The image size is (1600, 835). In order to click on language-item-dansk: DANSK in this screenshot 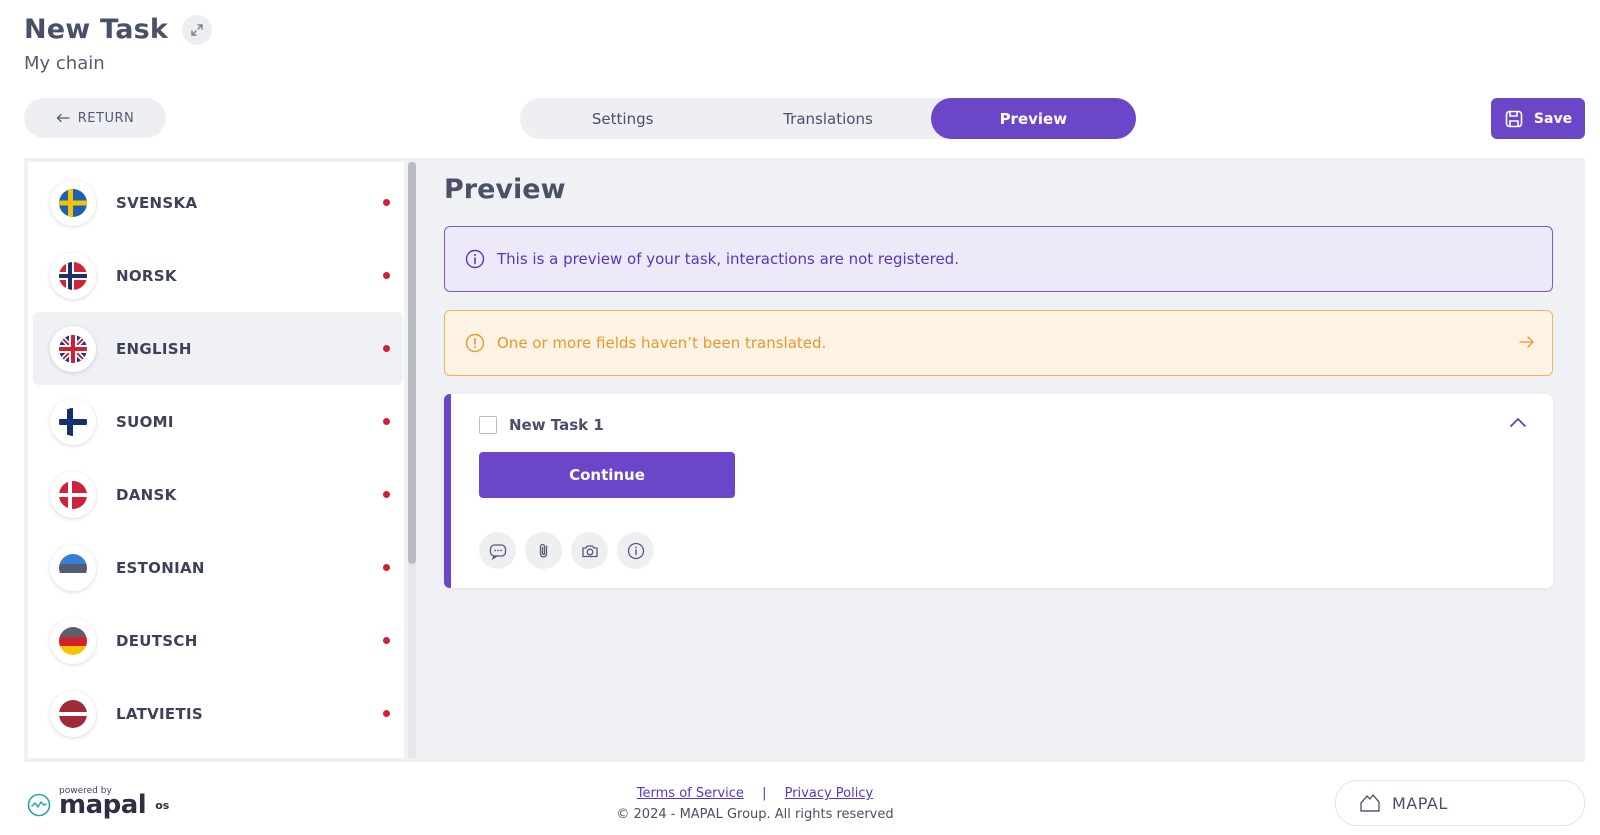, I will do `click(218, 494)`.